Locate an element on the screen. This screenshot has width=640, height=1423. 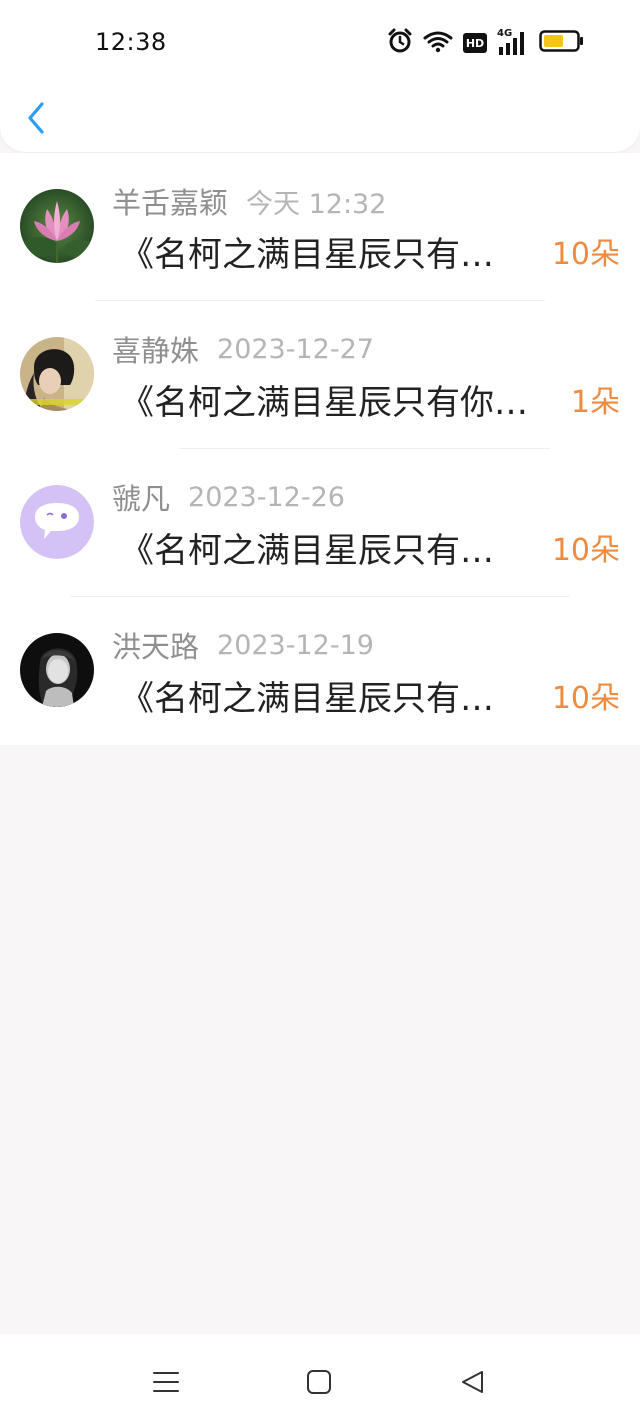
sender-name: 喜静姝 is located at coordinates (156, 351).